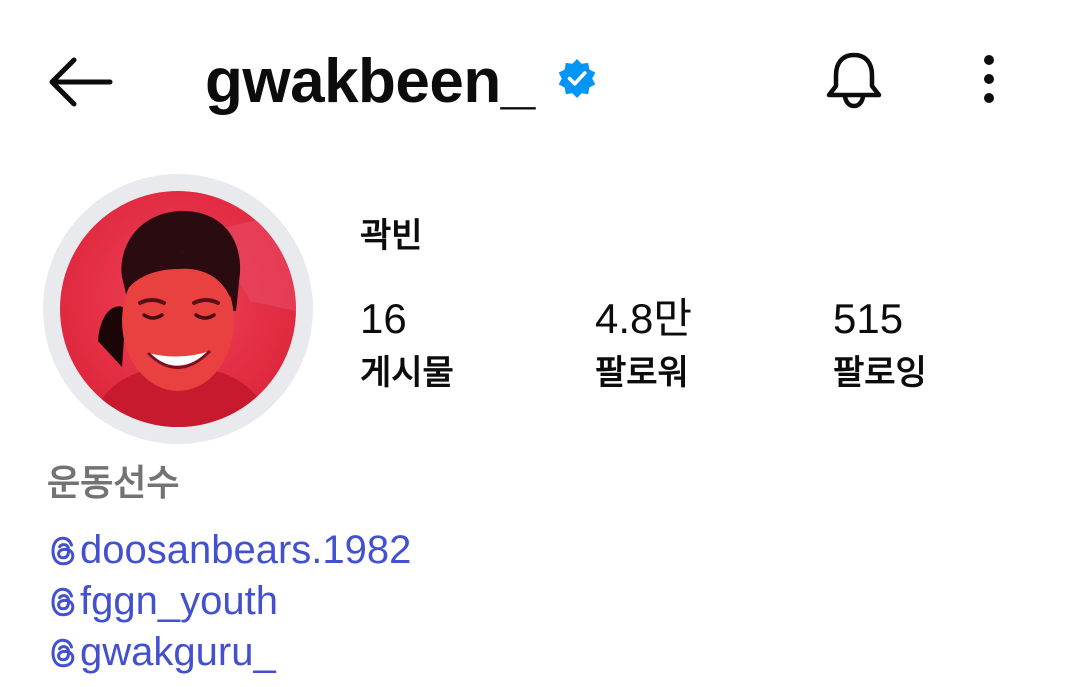  I want to click on profile-photo, so click(178, 309).